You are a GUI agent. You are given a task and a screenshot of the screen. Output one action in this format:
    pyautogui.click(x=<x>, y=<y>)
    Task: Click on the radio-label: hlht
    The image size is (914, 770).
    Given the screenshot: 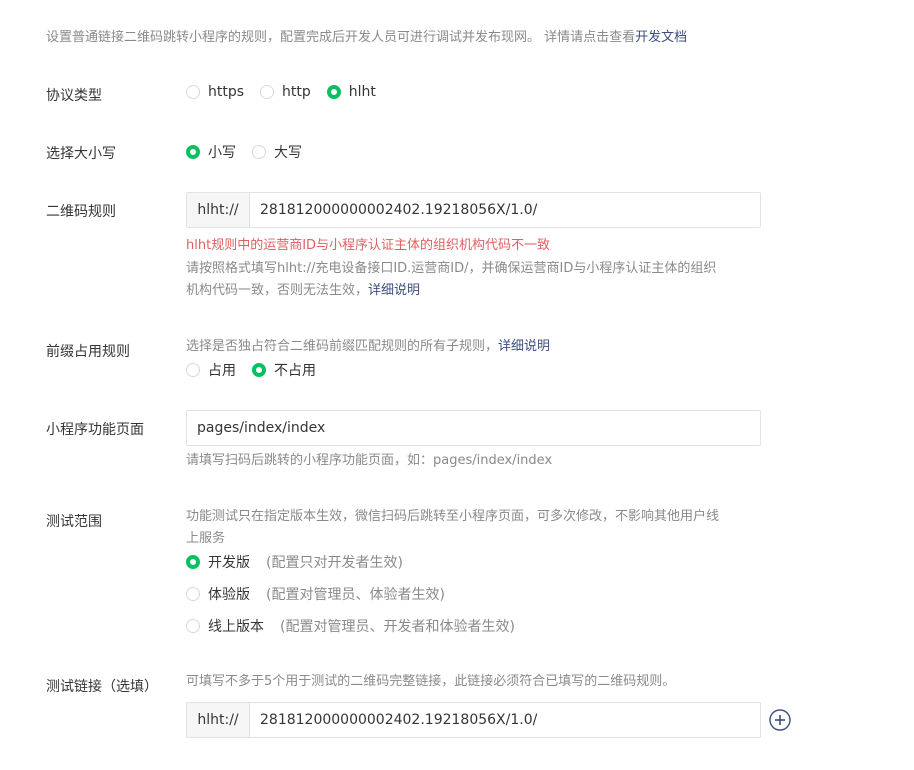 What is the action you would take?
    pyautogui.click(x=362, y=92)
    